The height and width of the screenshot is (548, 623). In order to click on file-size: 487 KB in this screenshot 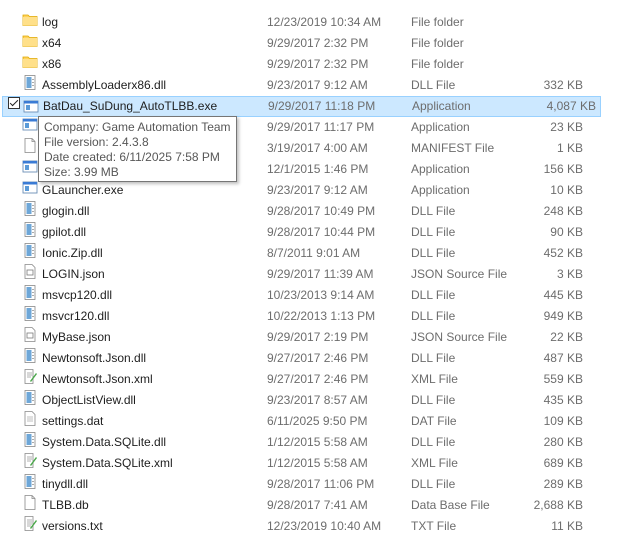, I will do `click(563, 358)`.